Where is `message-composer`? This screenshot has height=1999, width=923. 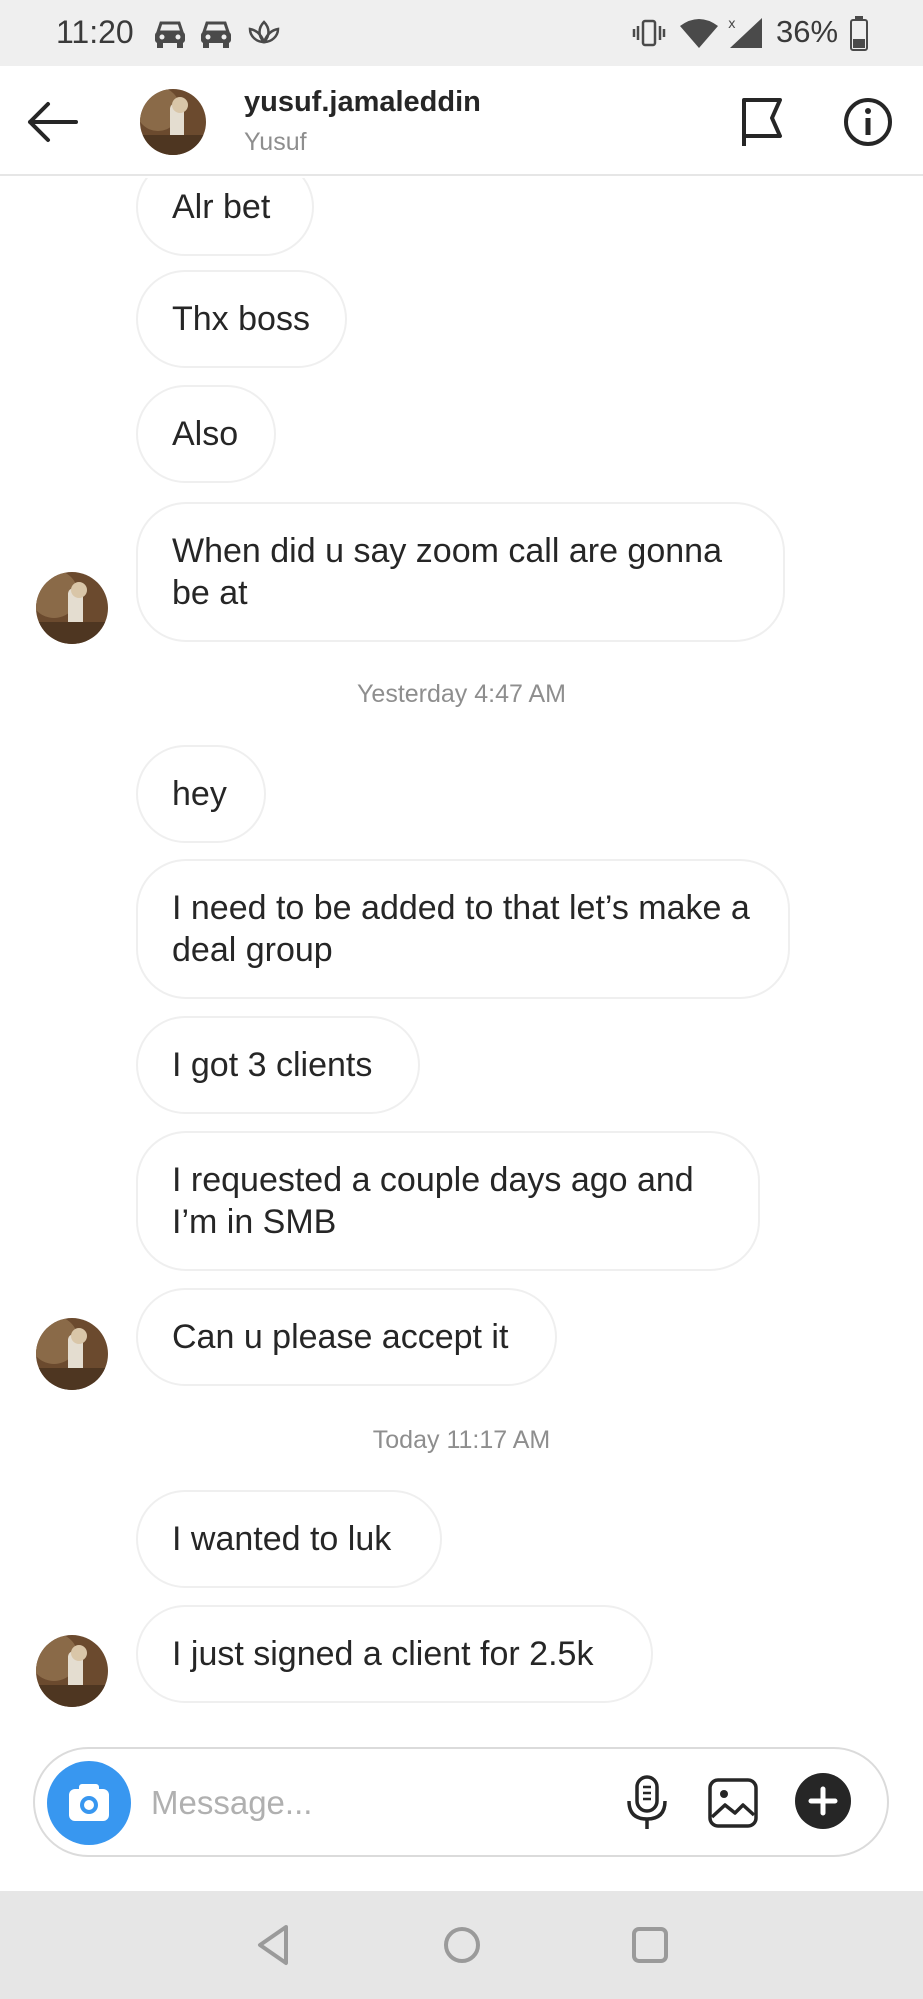 message-composer is located at coordinates (461, 1802).